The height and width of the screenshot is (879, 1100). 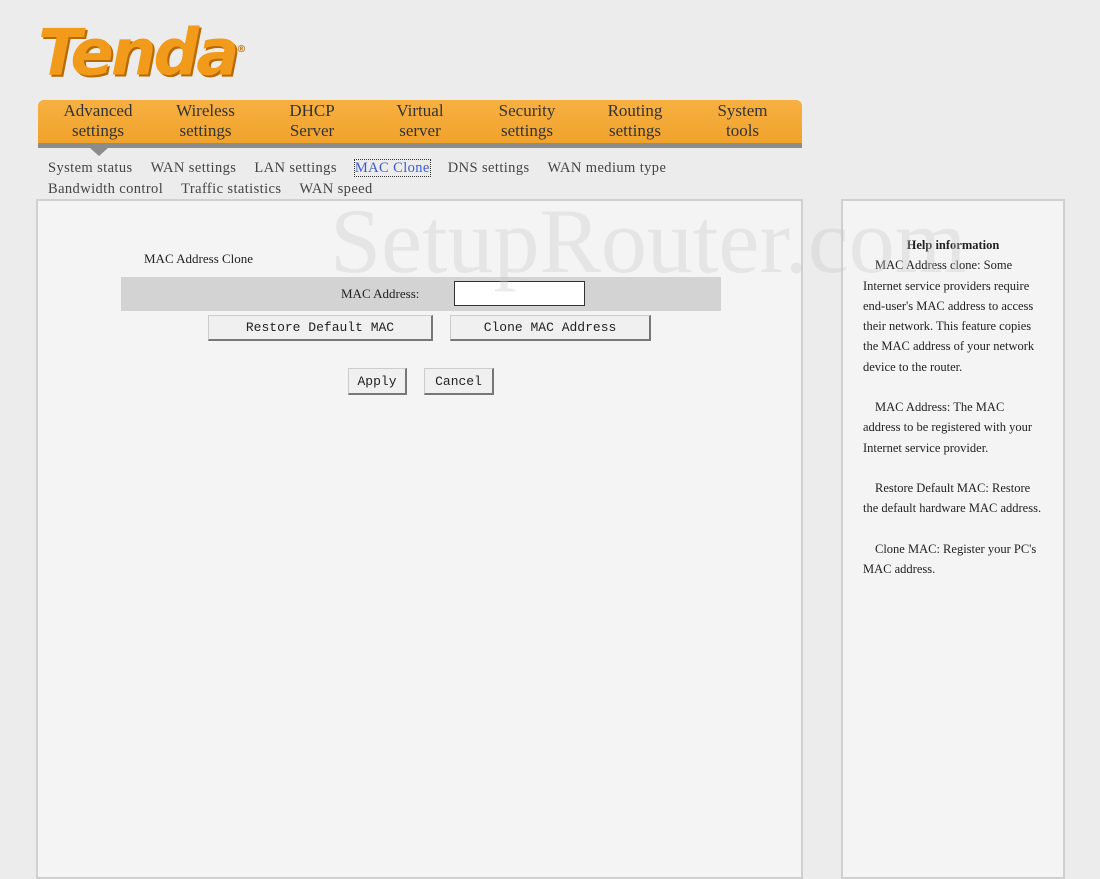 What do you see at coordinates (953, 245) in the screenshot?
I see `help-title: Help information` at bounding box center [953, 245].